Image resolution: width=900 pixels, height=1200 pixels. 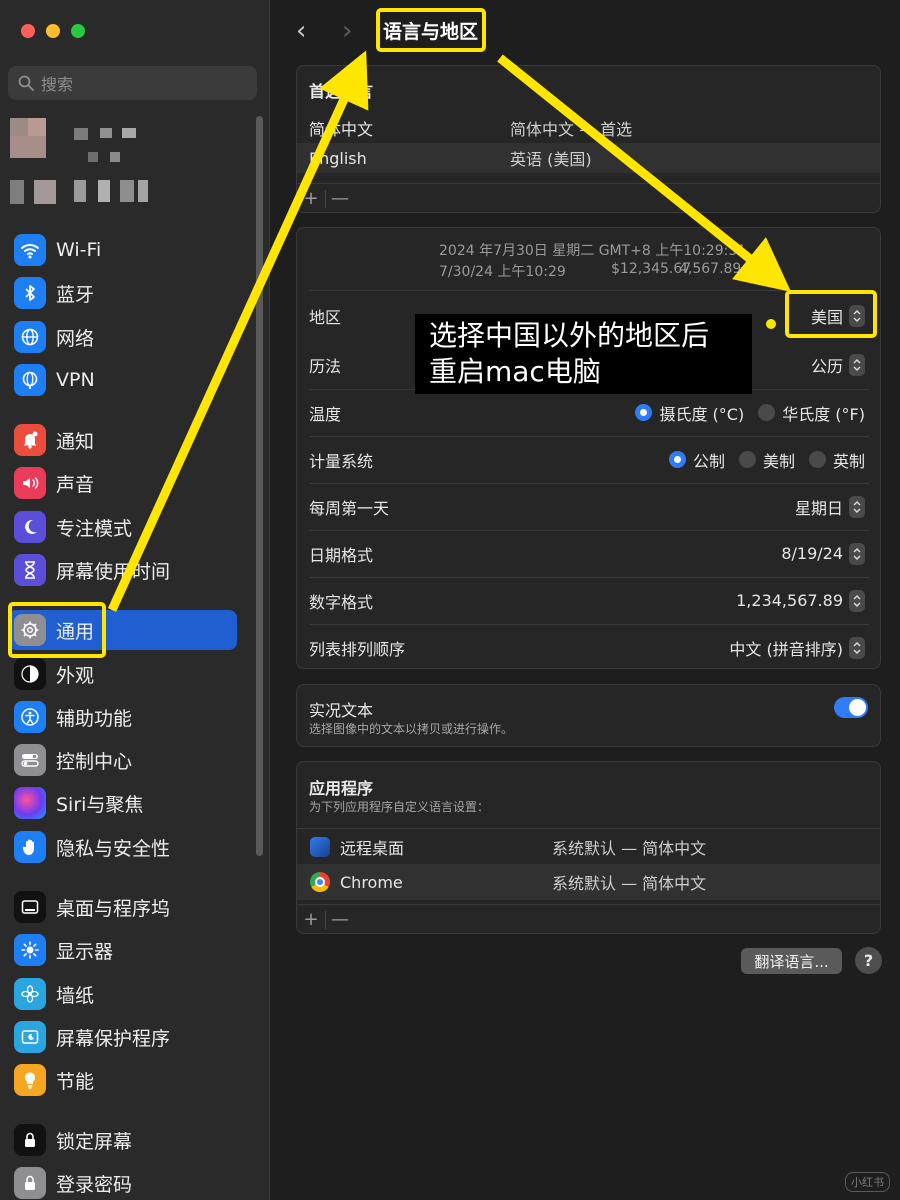 I want to click on annotation-callout: 选择中国以外的地区后 重启mac电脑, so click(x=583, y=354).